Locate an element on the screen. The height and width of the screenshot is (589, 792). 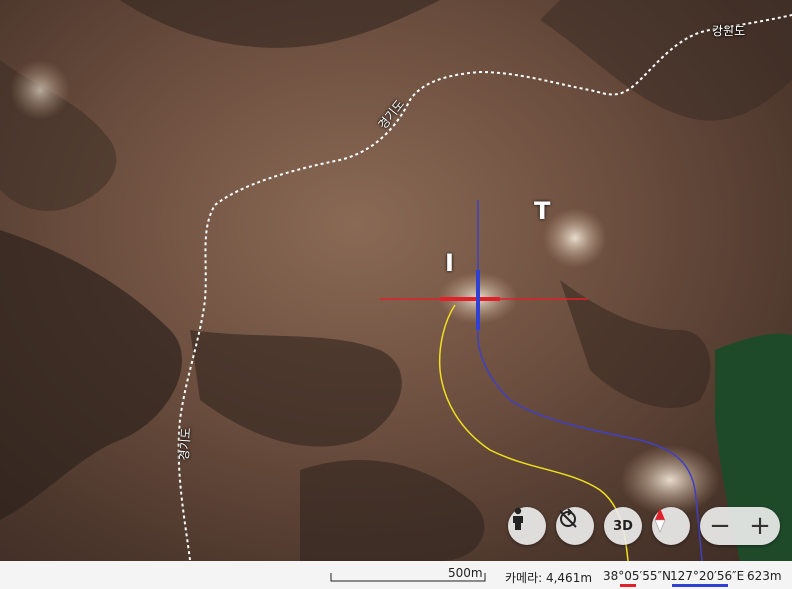
compass-button is located at coordinates (671, 526).